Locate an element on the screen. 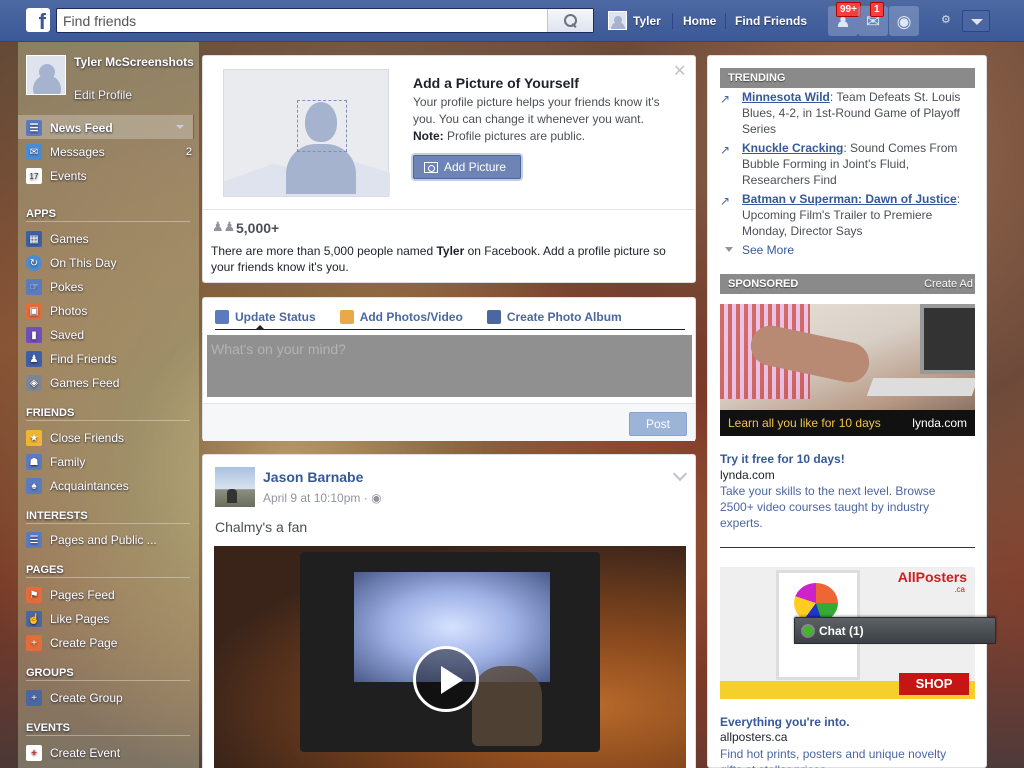 This screenshot has width=1024, height=768. thumbs-up-icon: ☝ is located at coordinates (34, 619).